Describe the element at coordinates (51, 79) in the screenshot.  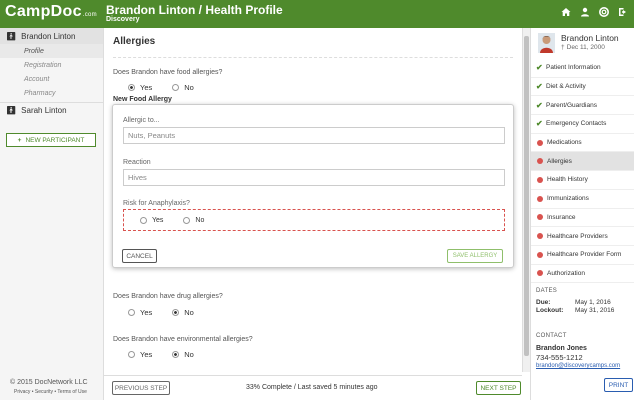
I see `sidebar-item-account: Account` at that location.